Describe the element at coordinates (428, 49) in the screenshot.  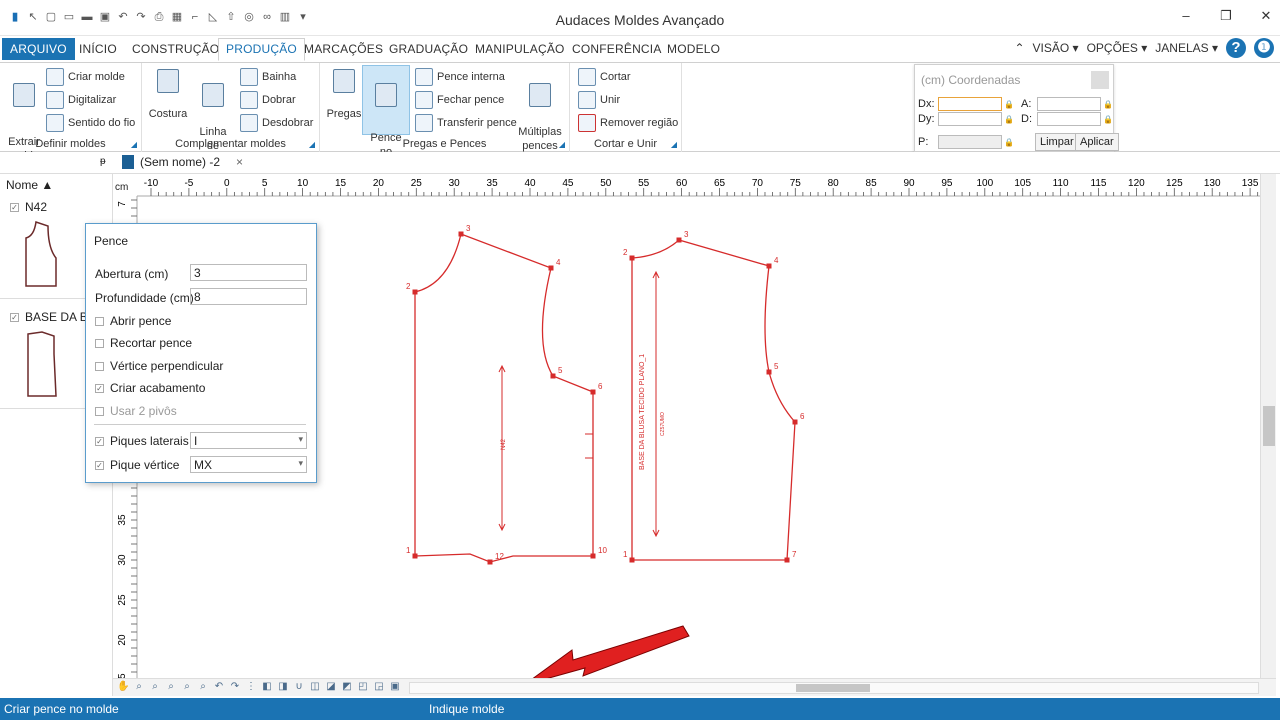
I see `tab-graduacao: GRADUAÇÃO` at that location.